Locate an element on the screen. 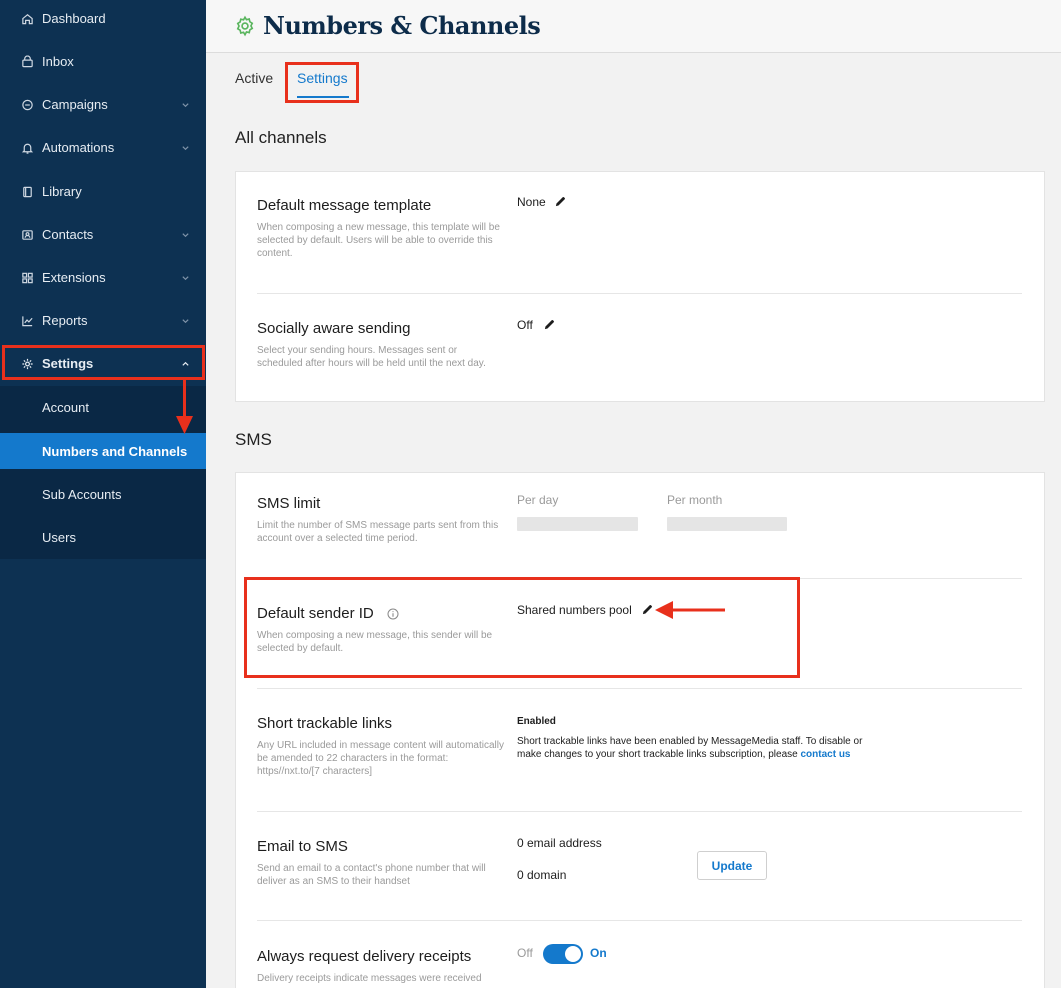 Image resolution: width=1061 pixels, height=988 pixels. sidebar-item-label: Library is located at coordinates (62, 191).